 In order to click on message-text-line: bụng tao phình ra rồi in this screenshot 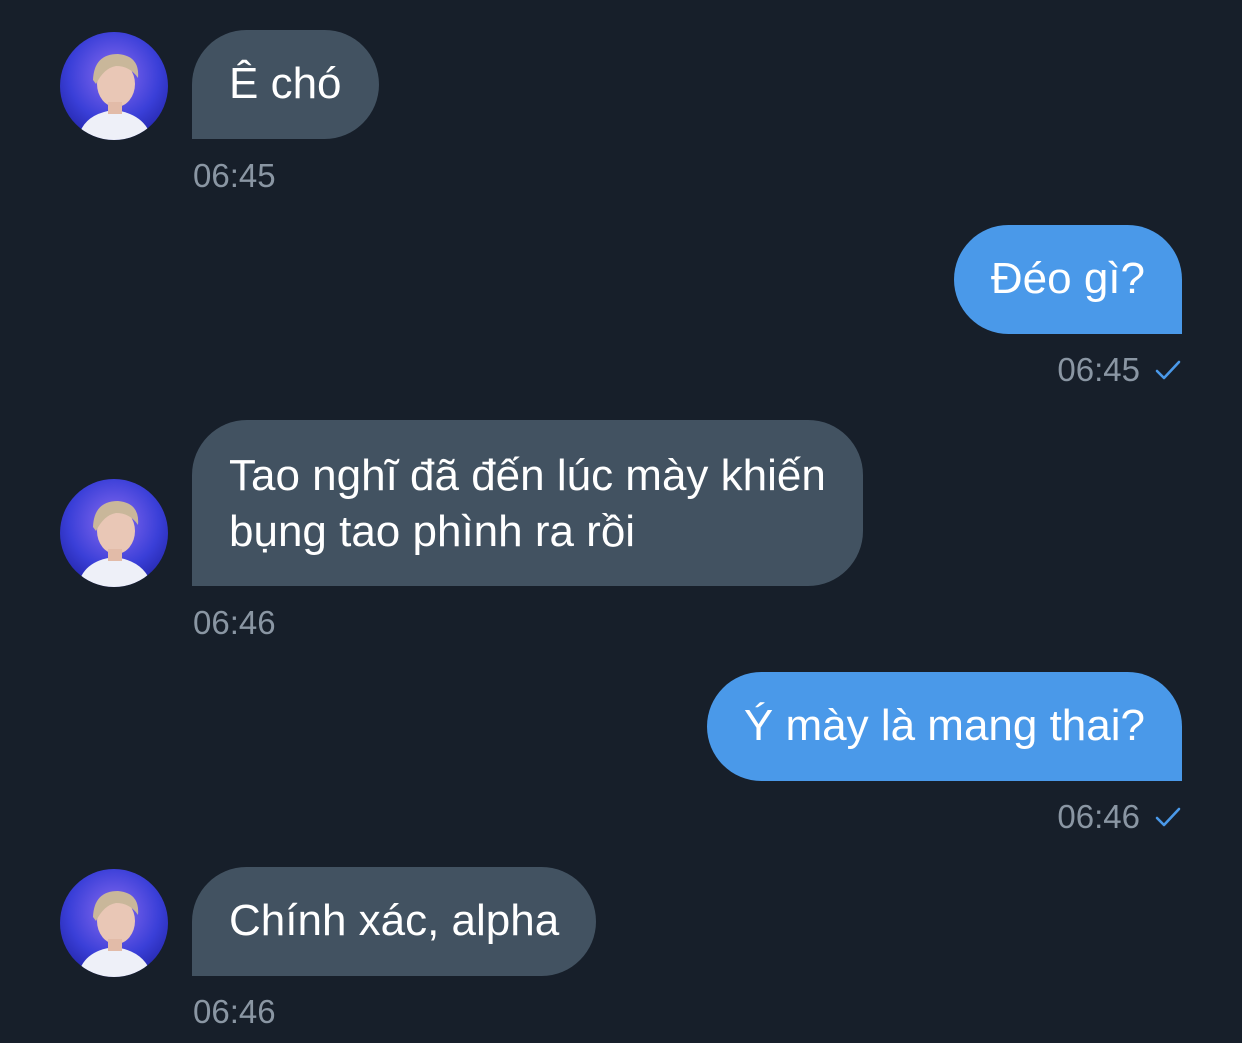, I will do `click(432, 531)`.